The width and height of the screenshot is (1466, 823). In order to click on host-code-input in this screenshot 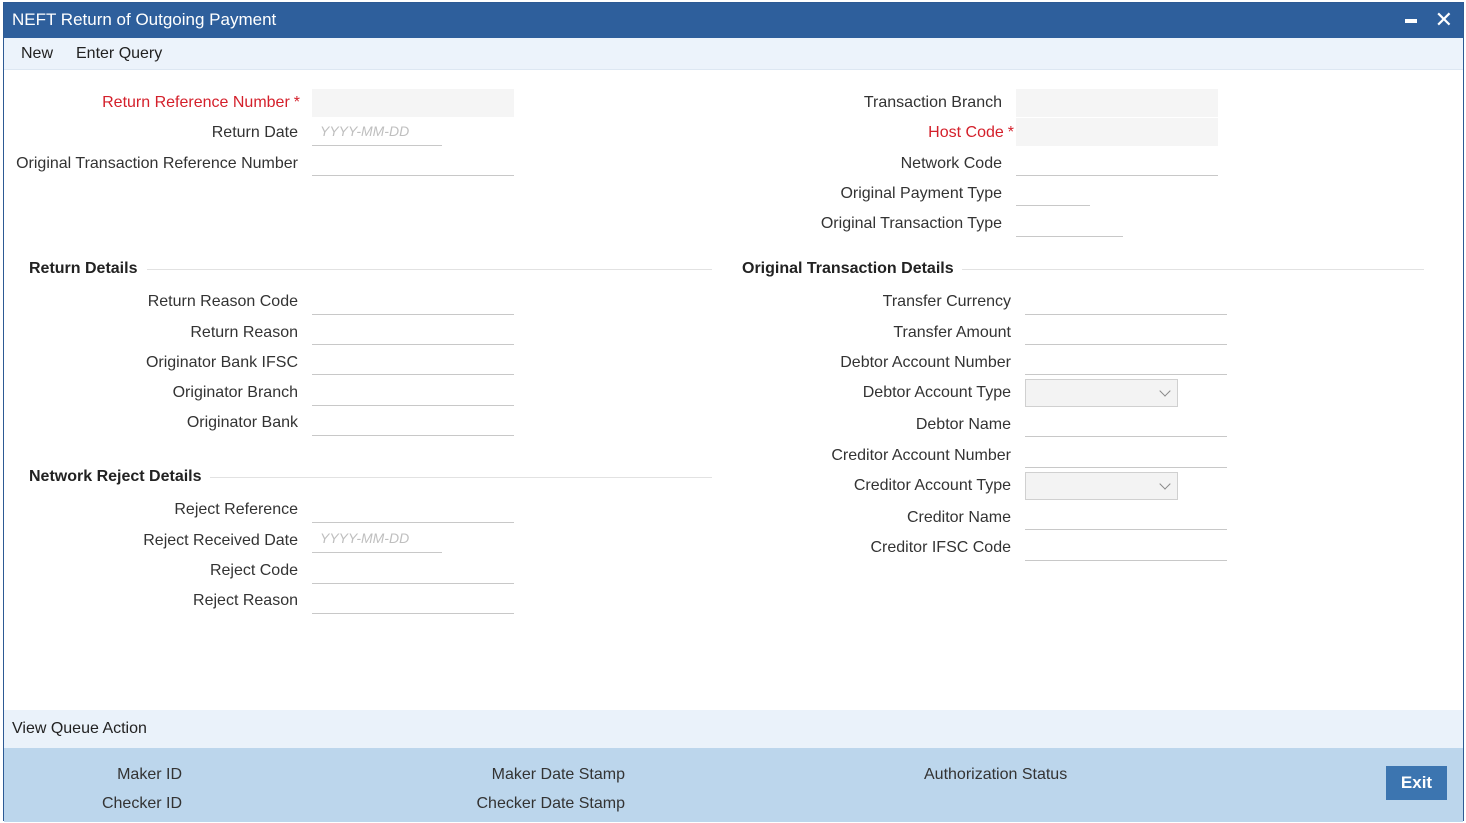, I will do `click(1117, 132)`.